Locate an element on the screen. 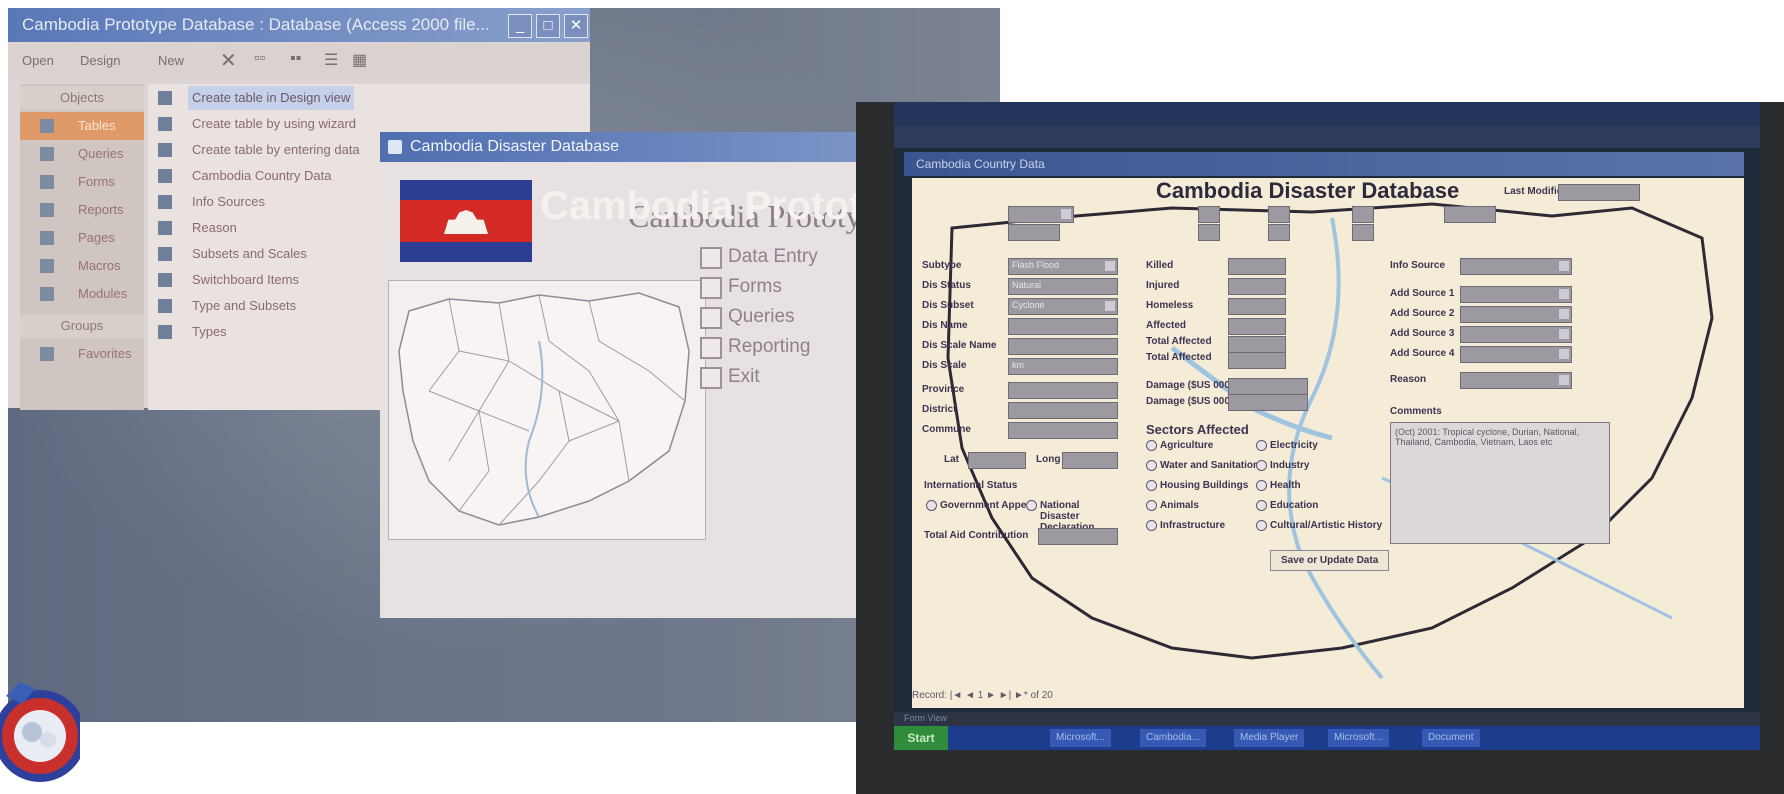  end-month-select is located at coordinates (1279, 232).